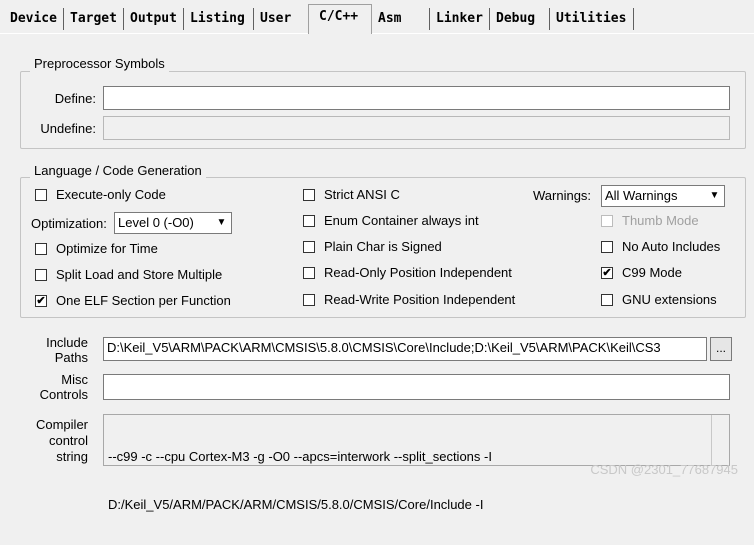 The width and height of the screenshot is (754, 545). Describe the element at coordinates (220, 19) in the screenshot. I see `tab-listing: Listing` at that location.